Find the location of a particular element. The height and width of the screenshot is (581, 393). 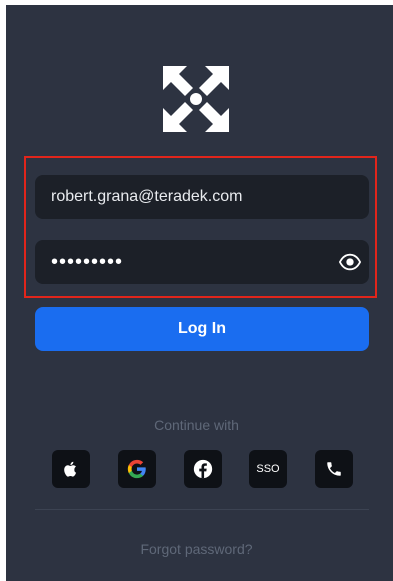

google-login-button is located at coordinates (137, 469).